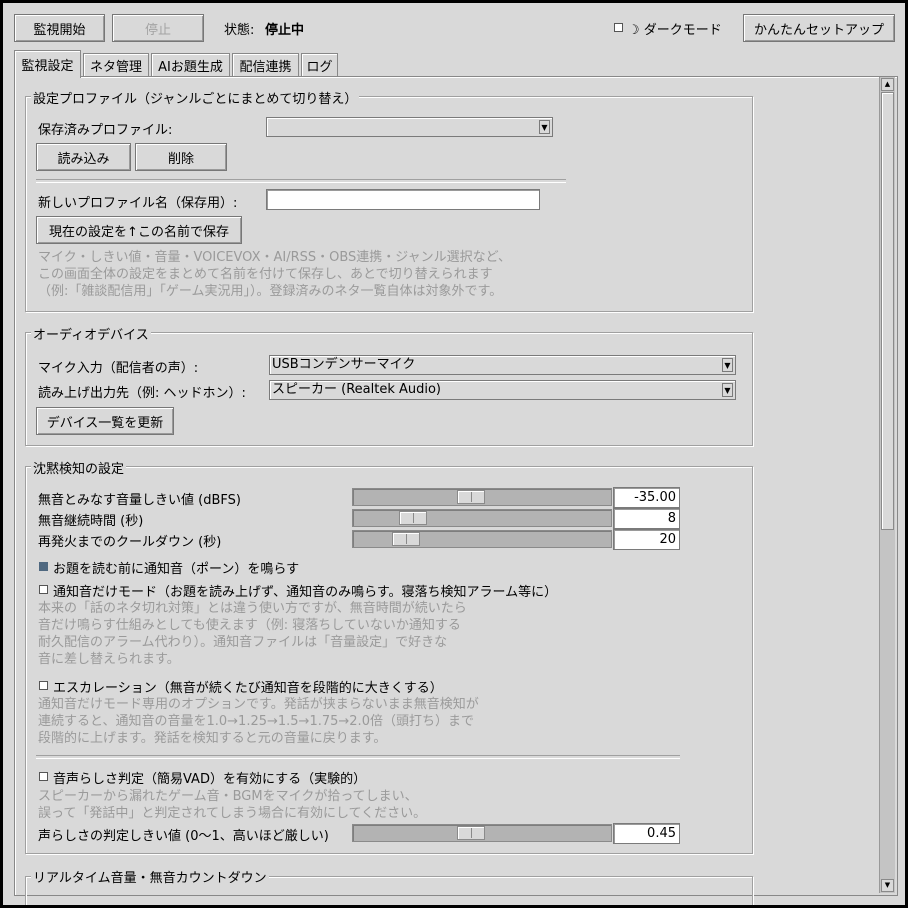 The width and height of the screenshot is (908, 908). Describe the element at coordinates (285, 30) in the screenshot. I see `status-value: 停止中` at that location.